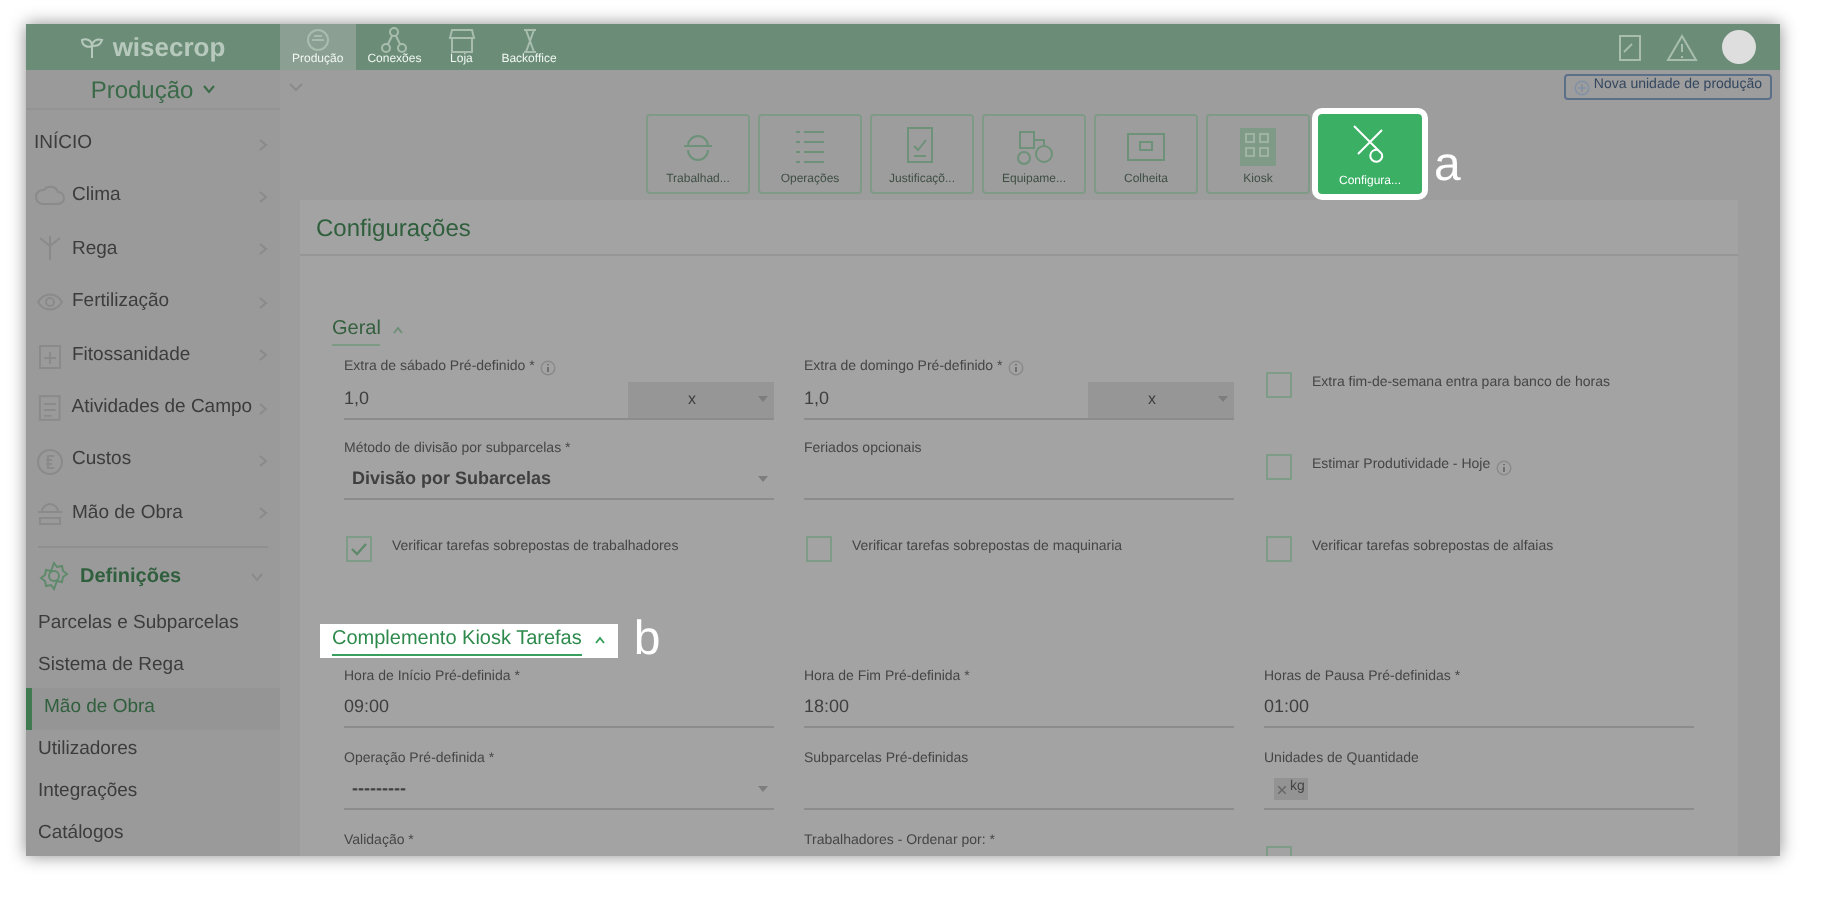 Image resolution: width=1824 pixels, height=902 pixels. Describe the element at coordinates (153, 709) in the screenshot. I see `sidebar-subitem: Mão de Obra` at that location.